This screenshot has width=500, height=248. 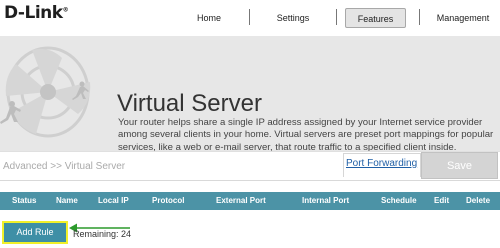 What do you see at coordinates (64, 166) in the screenshot?
I see `breadcrumb: Advanced >> Virtual Server` at bounding box center [64, 166].